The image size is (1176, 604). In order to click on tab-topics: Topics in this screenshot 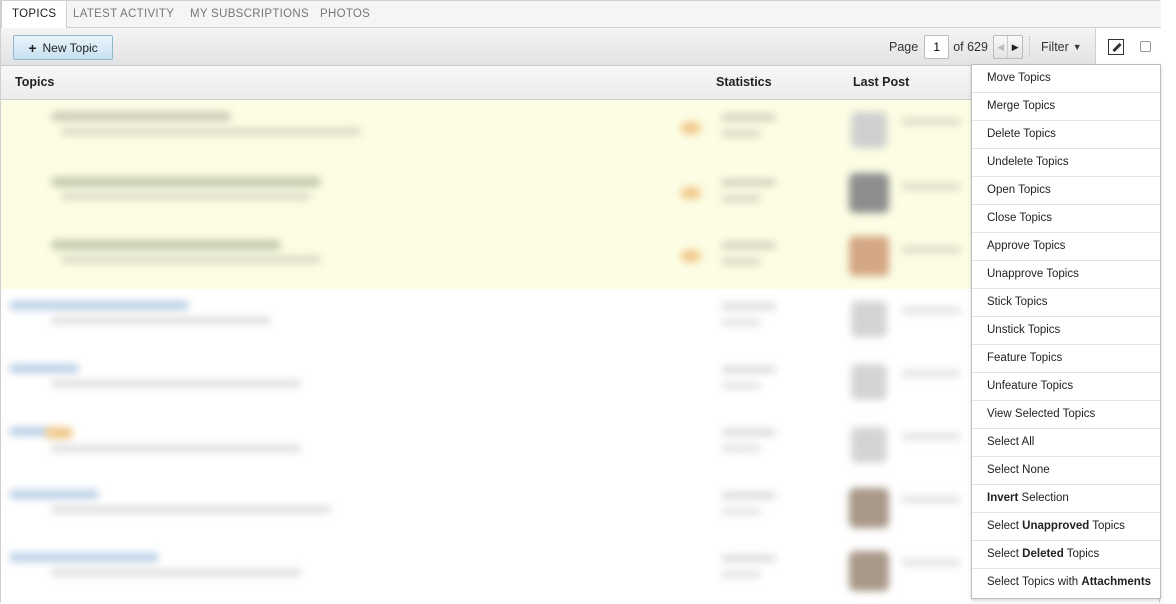, I will do `click(34, 15)`.